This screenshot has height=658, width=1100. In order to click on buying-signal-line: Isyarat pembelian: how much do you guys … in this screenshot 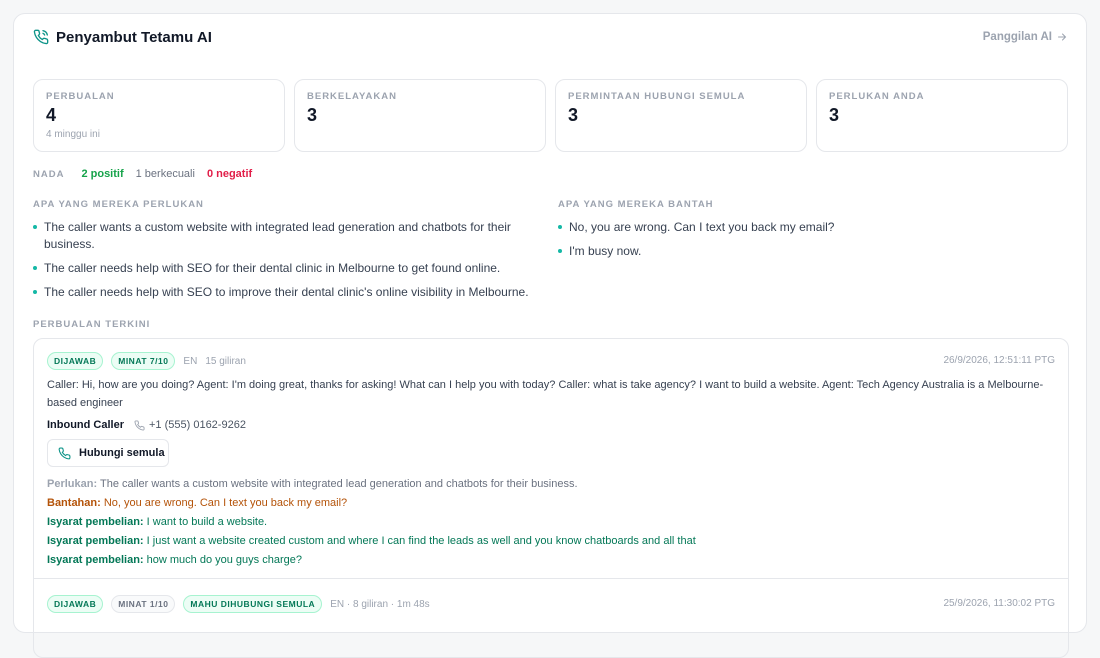, I will do `click(371, 560)`.